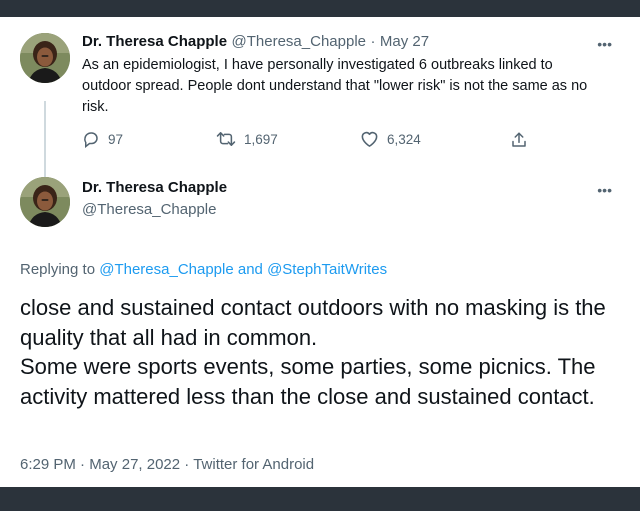 This screenshot has height=511, width=640. Describe the element at coordinates (134, 464) in the screenshot. I see `tweet-date: May 27, 2022` at that location.